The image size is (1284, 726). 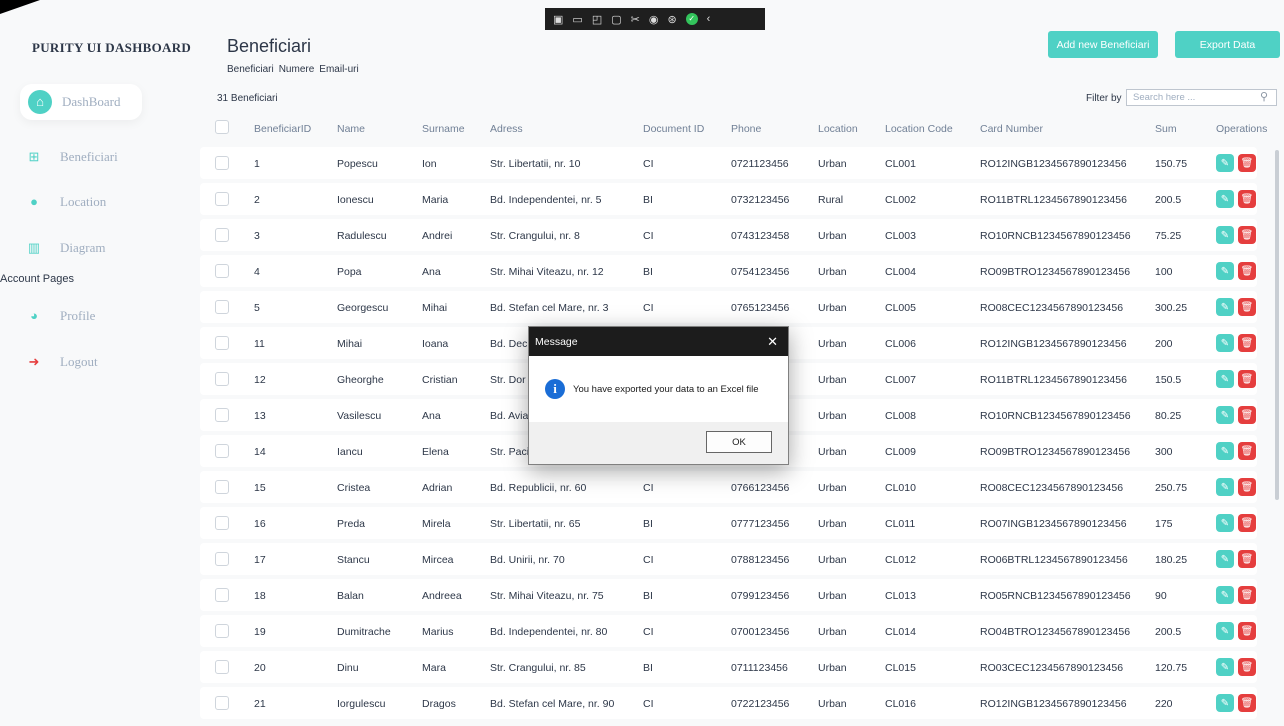 I want to click on col-header: Location Code, so click(x=919, y=129).